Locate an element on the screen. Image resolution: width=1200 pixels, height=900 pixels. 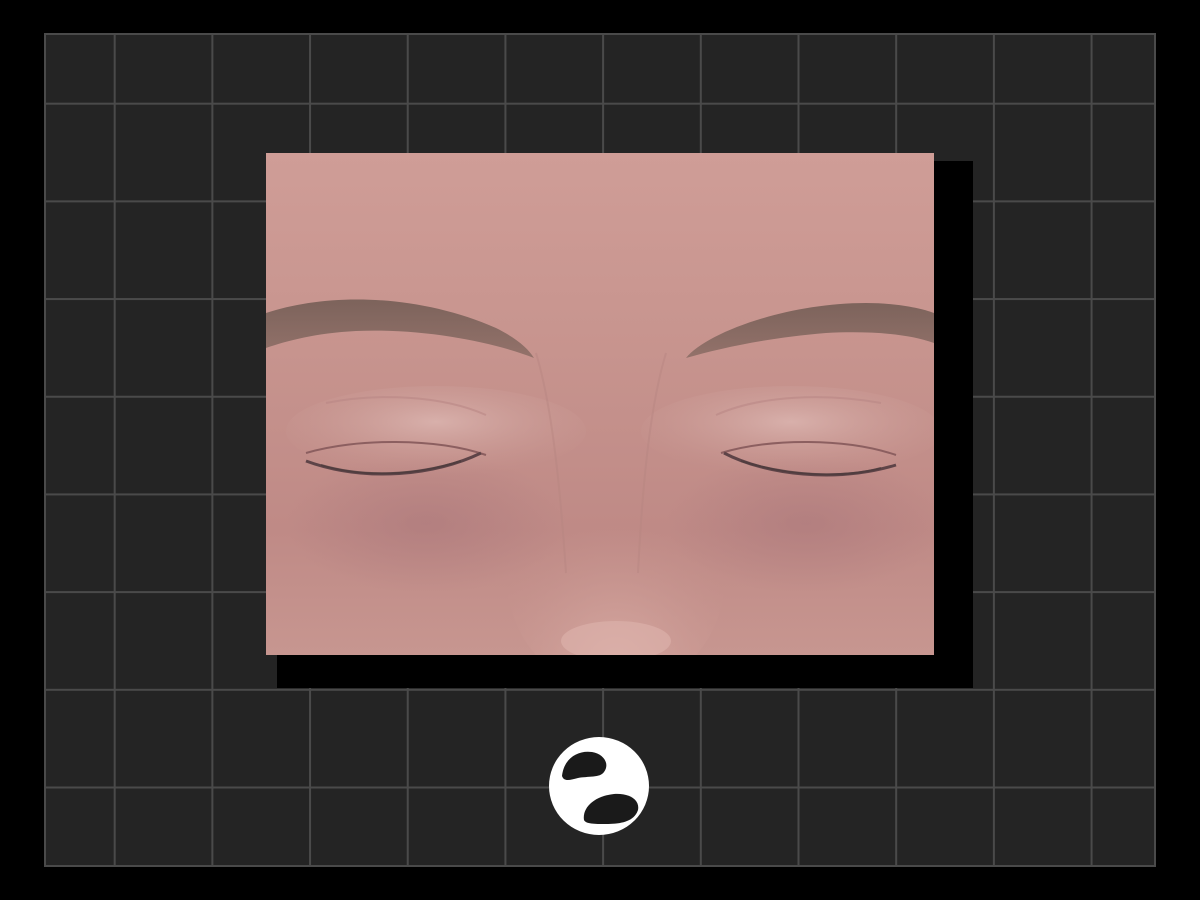
circle-logo-icon is located at coordinates (599, 786).